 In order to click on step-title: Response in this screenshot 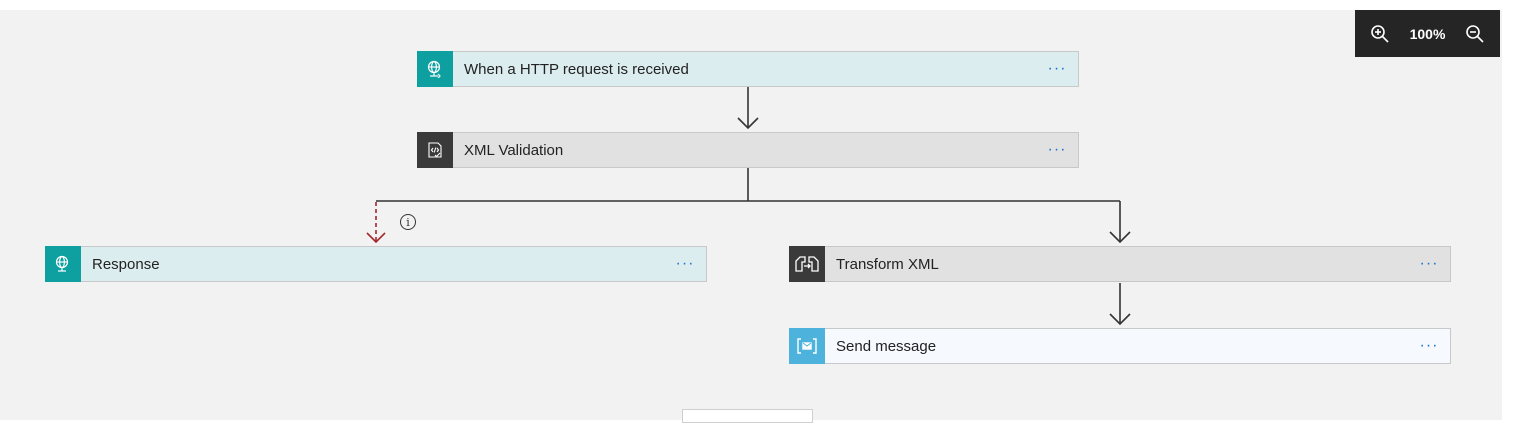, I will do `click(126, 264)`.